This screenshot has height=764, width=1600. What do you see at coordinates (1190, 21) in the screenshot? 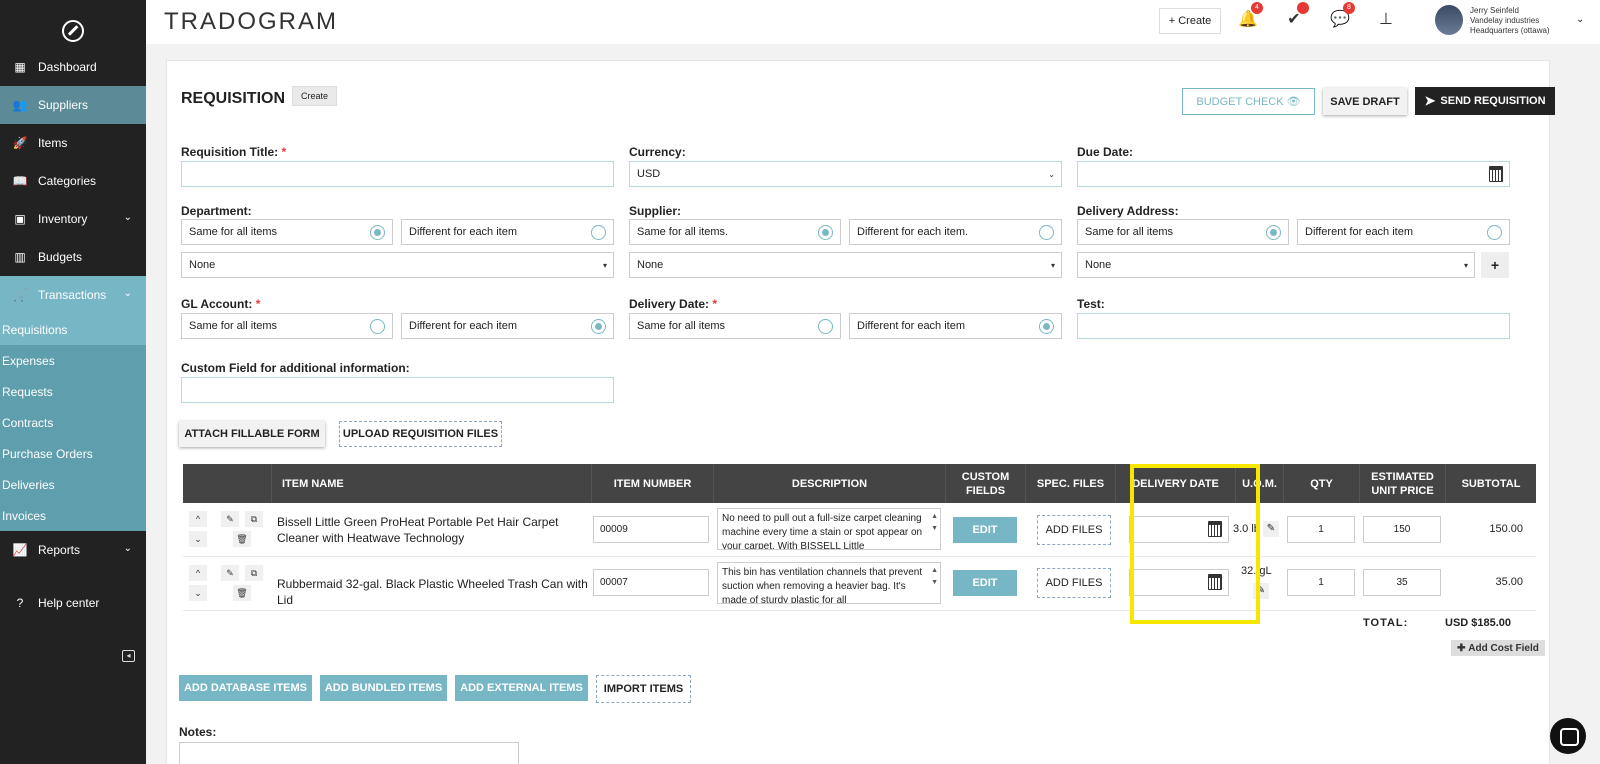
I see `create-button: + Create` at bounding box center [1190, 21].